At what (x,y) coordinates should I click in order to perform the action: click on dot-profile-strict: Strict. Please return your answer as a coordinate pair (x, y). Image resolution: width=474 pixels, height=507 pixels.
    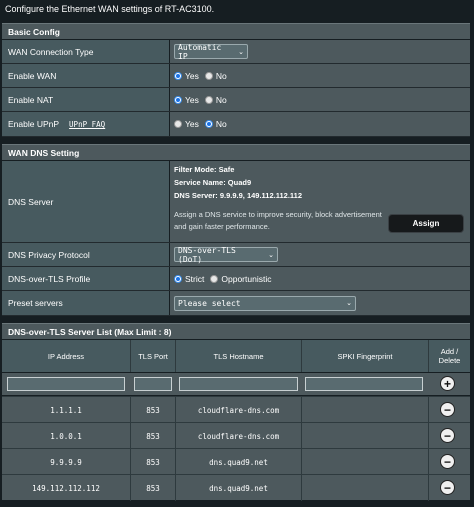
    Looking at the image, I should click on (189, 279).